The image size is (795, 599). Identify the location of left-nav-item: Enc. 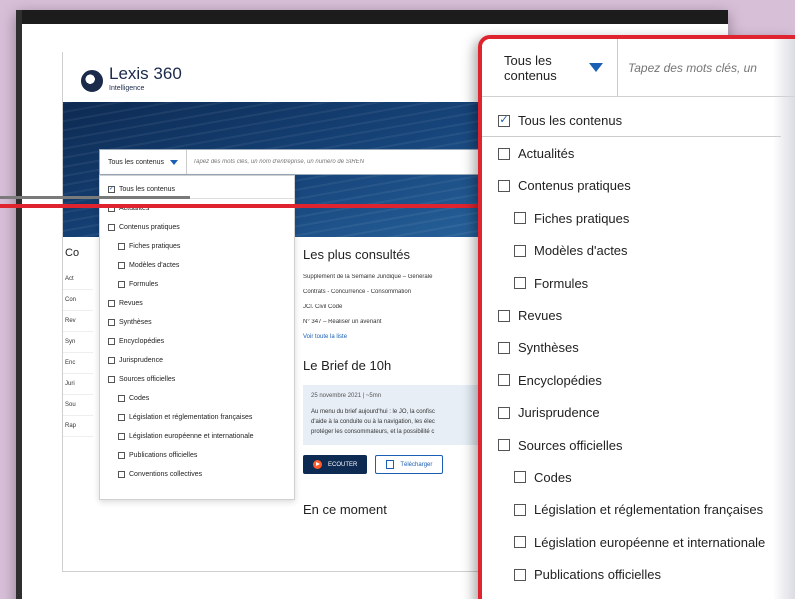
(78, 363).